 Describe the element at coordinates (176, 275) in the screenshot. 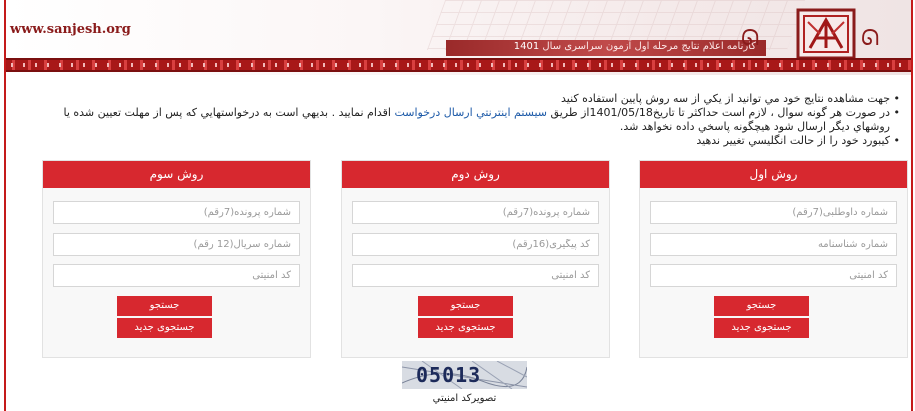

I see `method3-security-code-input` at that location.